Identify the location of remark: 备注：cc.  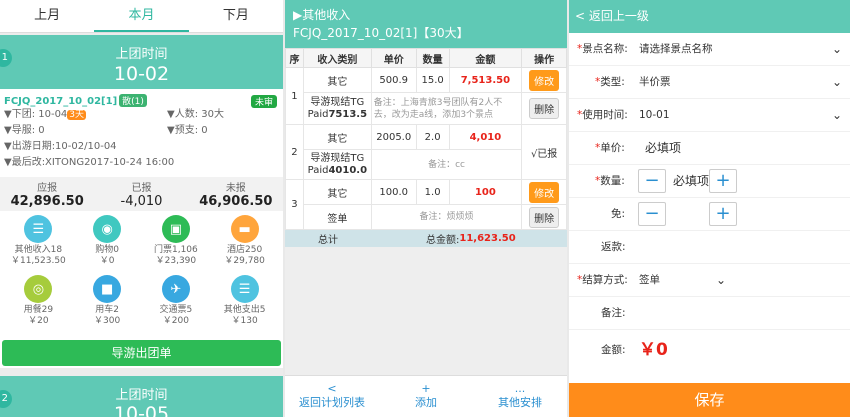
(446, 164).